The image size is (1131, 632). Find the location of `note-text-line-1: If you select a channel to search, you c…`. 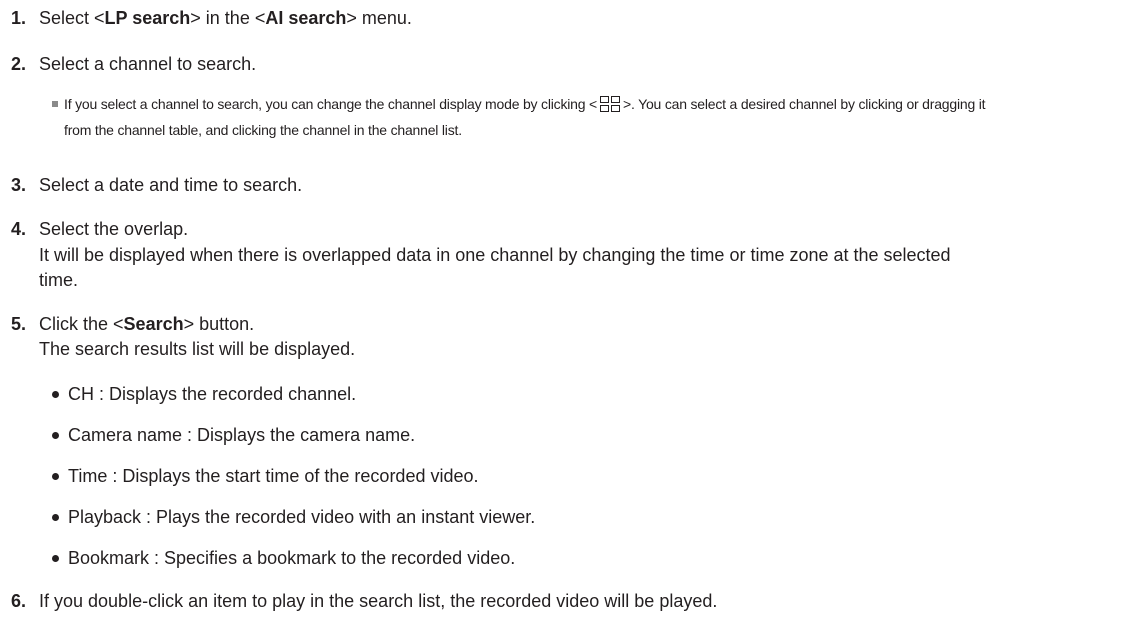

note-text-line-1: If you select a channel to search, you c… is located at coordinates (525, 104).